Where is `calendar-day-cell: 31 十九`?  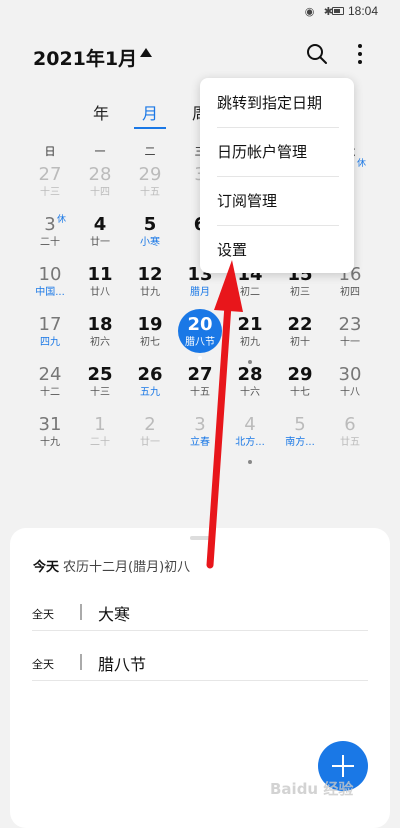
calendar-day-cell: 31 十九 is located at coordinates (50, 437).